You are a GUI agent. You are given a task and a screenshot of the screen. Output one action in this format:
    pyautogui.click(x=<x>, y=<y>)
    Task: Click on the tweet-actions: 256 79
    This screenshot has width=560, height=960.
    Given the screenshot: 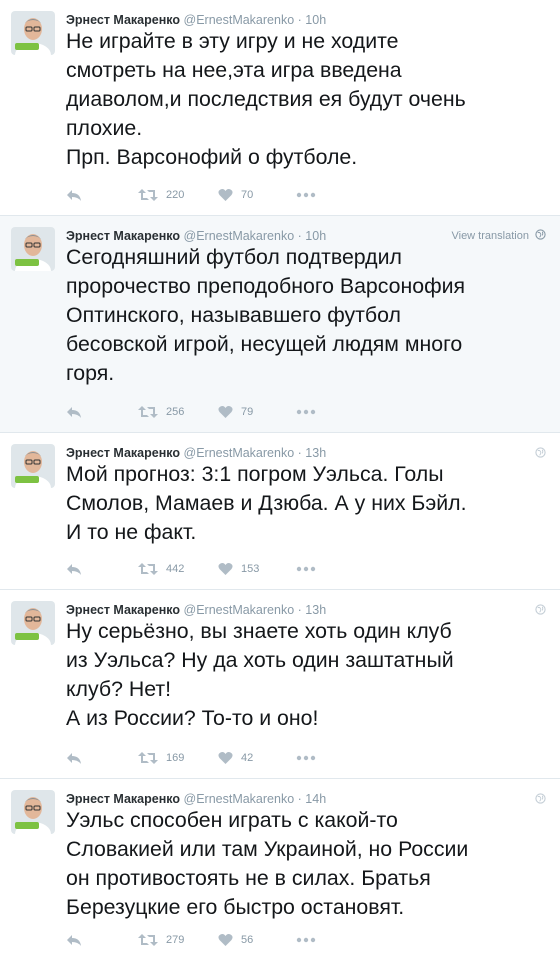 What is the action you would take?
    pyautogui.click(x=216, y=412)
    